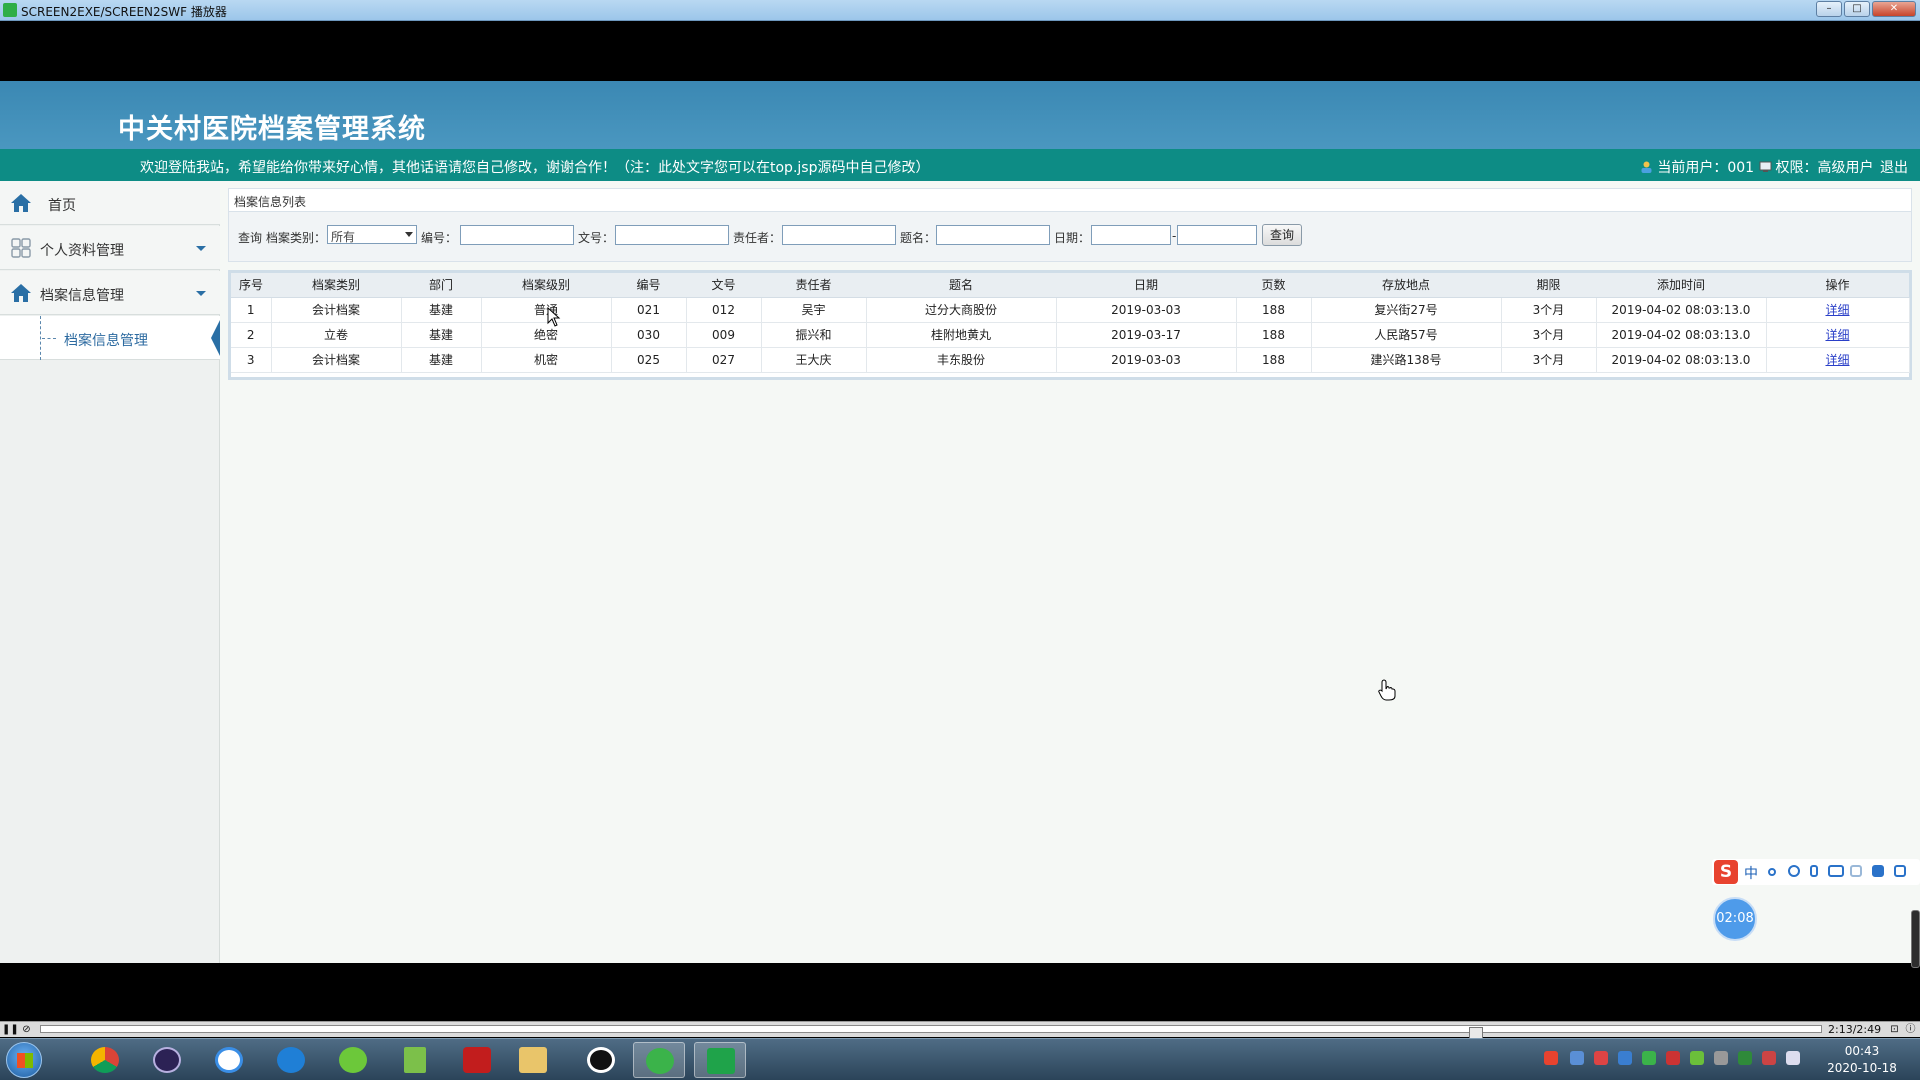  What do you see at coordinates (1681, 285) in the screenshot?
I see `column-header: 添加时间` at bounding box center [1681, 285].